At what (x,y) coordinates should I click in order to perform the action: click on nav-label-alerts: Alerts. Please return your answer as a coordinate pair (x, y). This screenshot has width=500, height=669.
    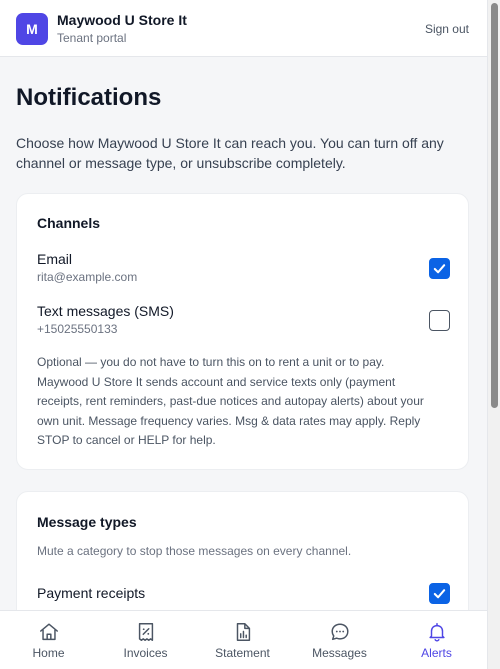
    Looking at the image, I should click on (436, 653).